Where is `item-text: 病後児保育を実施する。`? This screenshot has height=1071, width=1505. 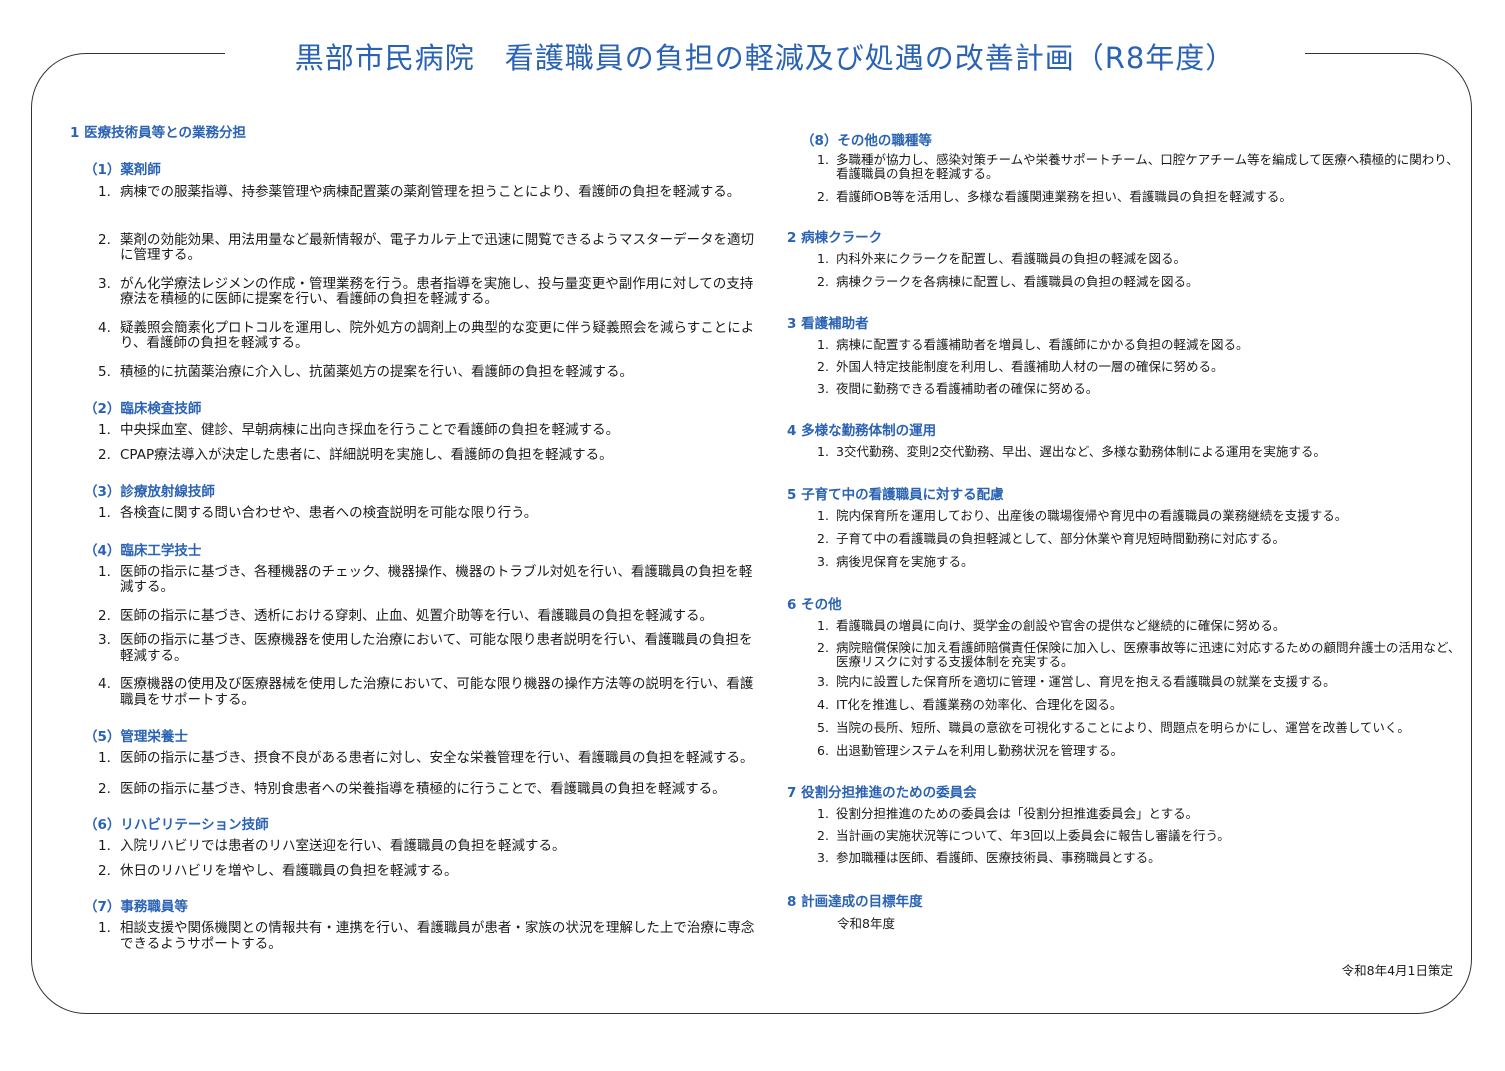 item-text: 病後児保育を実施する。 is located at coordinates (905, 561).